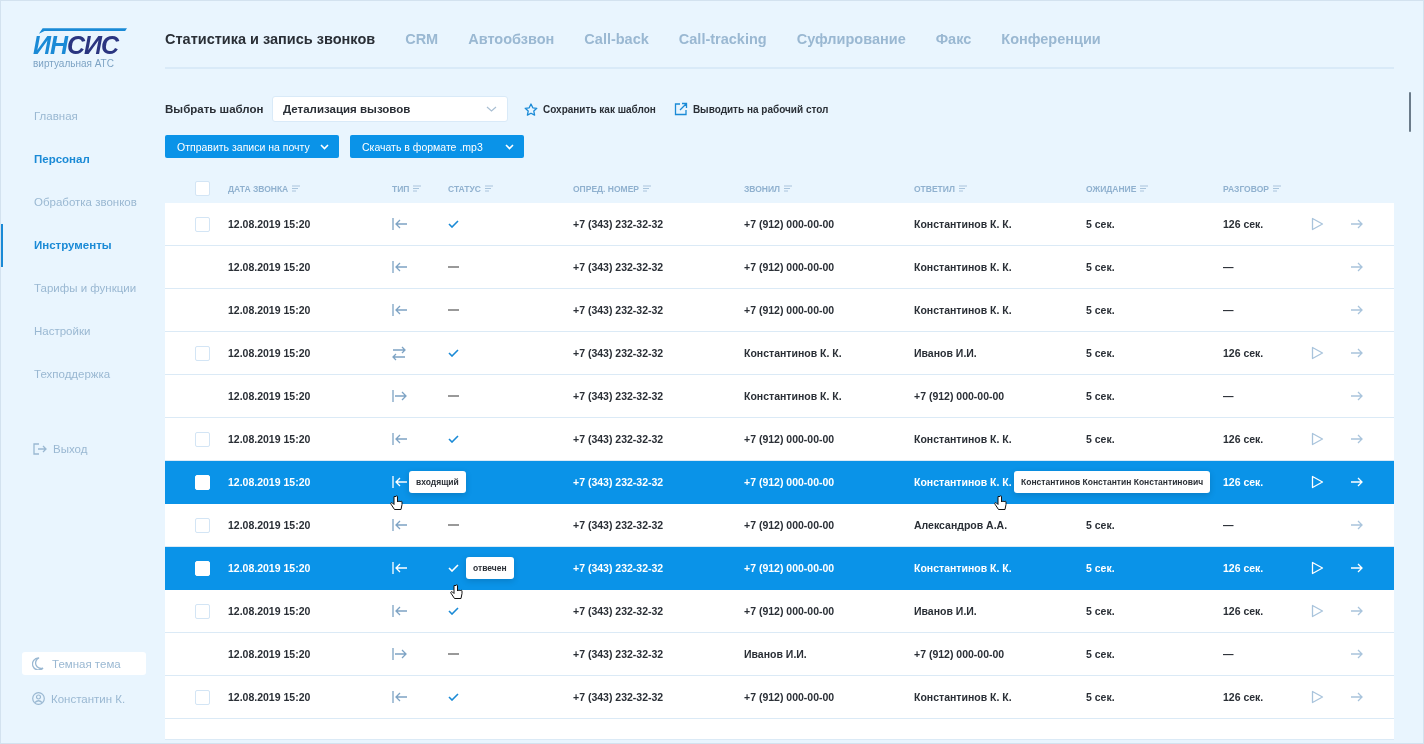  Describe the element at coordinates (647, 188) in the screenshot. I see `sort-icon` at that location.